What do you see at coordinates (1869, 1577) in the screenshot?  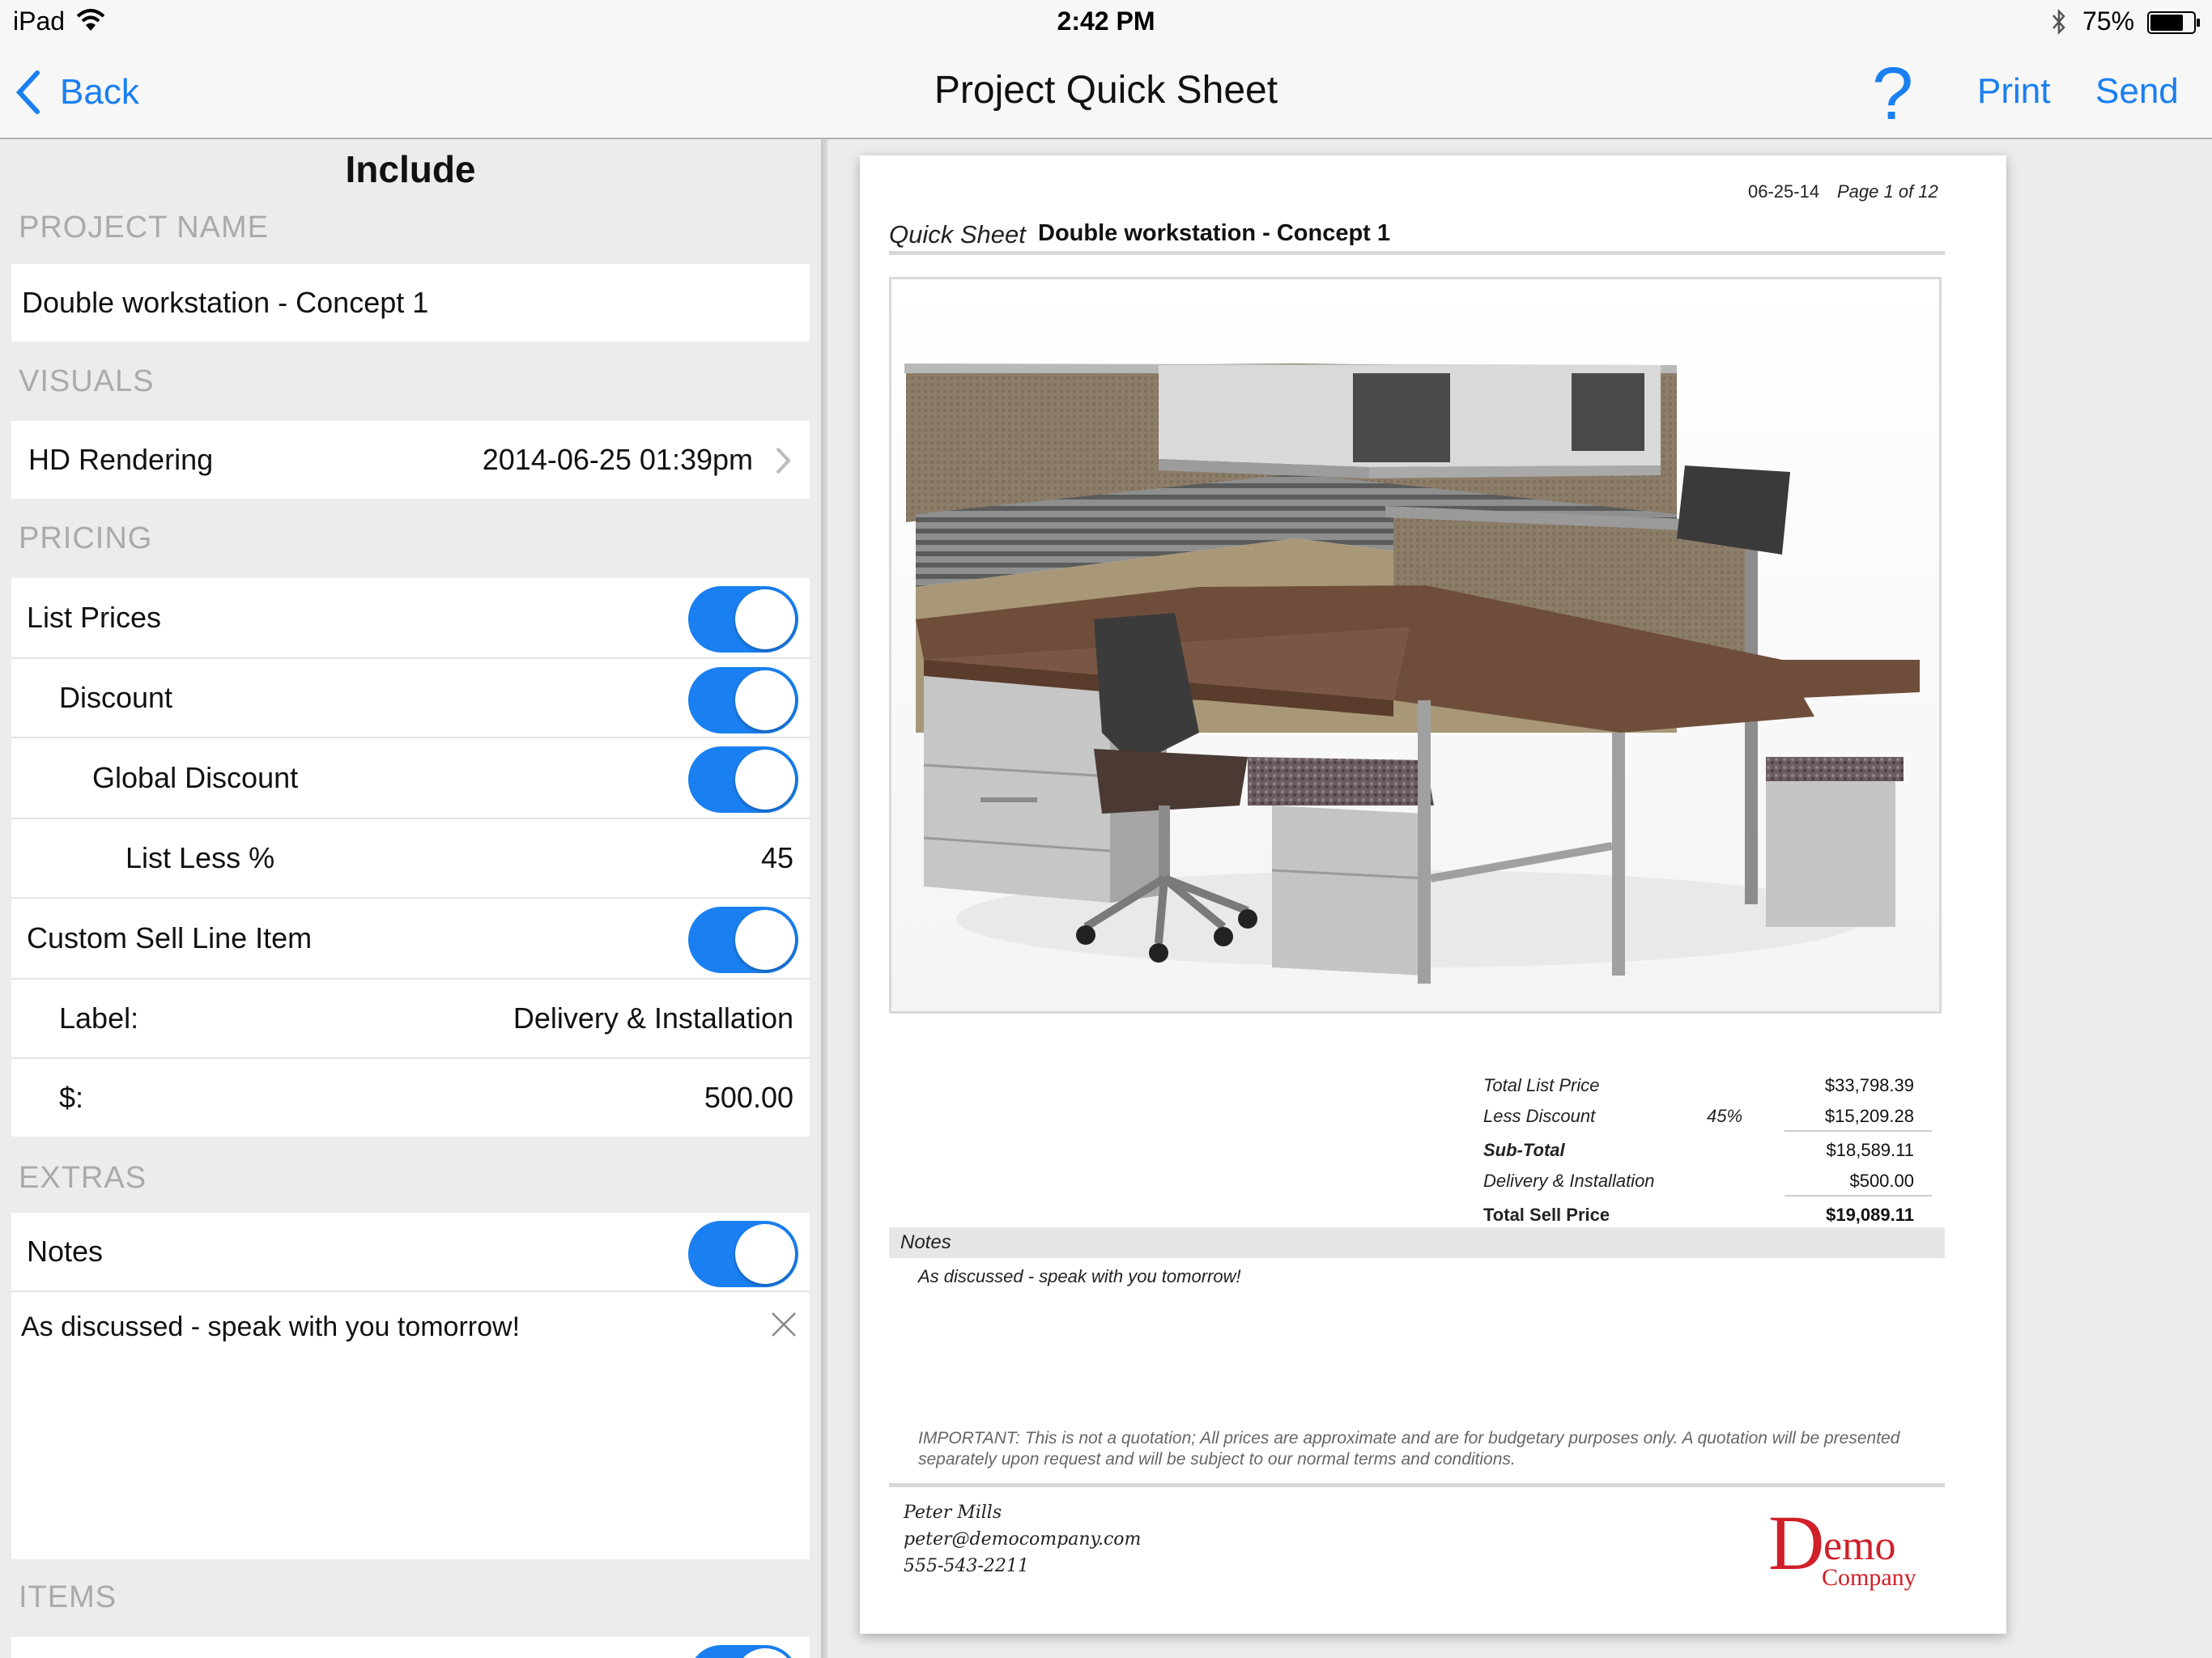 I see `logo-sub: Company` at bounding box center [1869, 1577].